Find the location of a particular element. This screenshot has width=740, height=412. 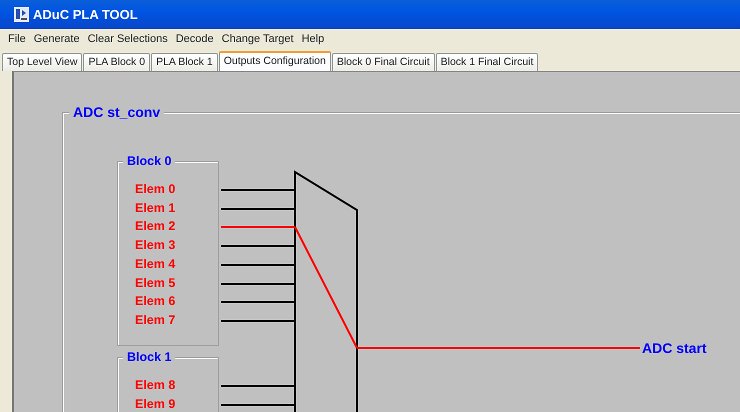

window-title: ADuC PLA TOOL is located at coordinates (85, 15).